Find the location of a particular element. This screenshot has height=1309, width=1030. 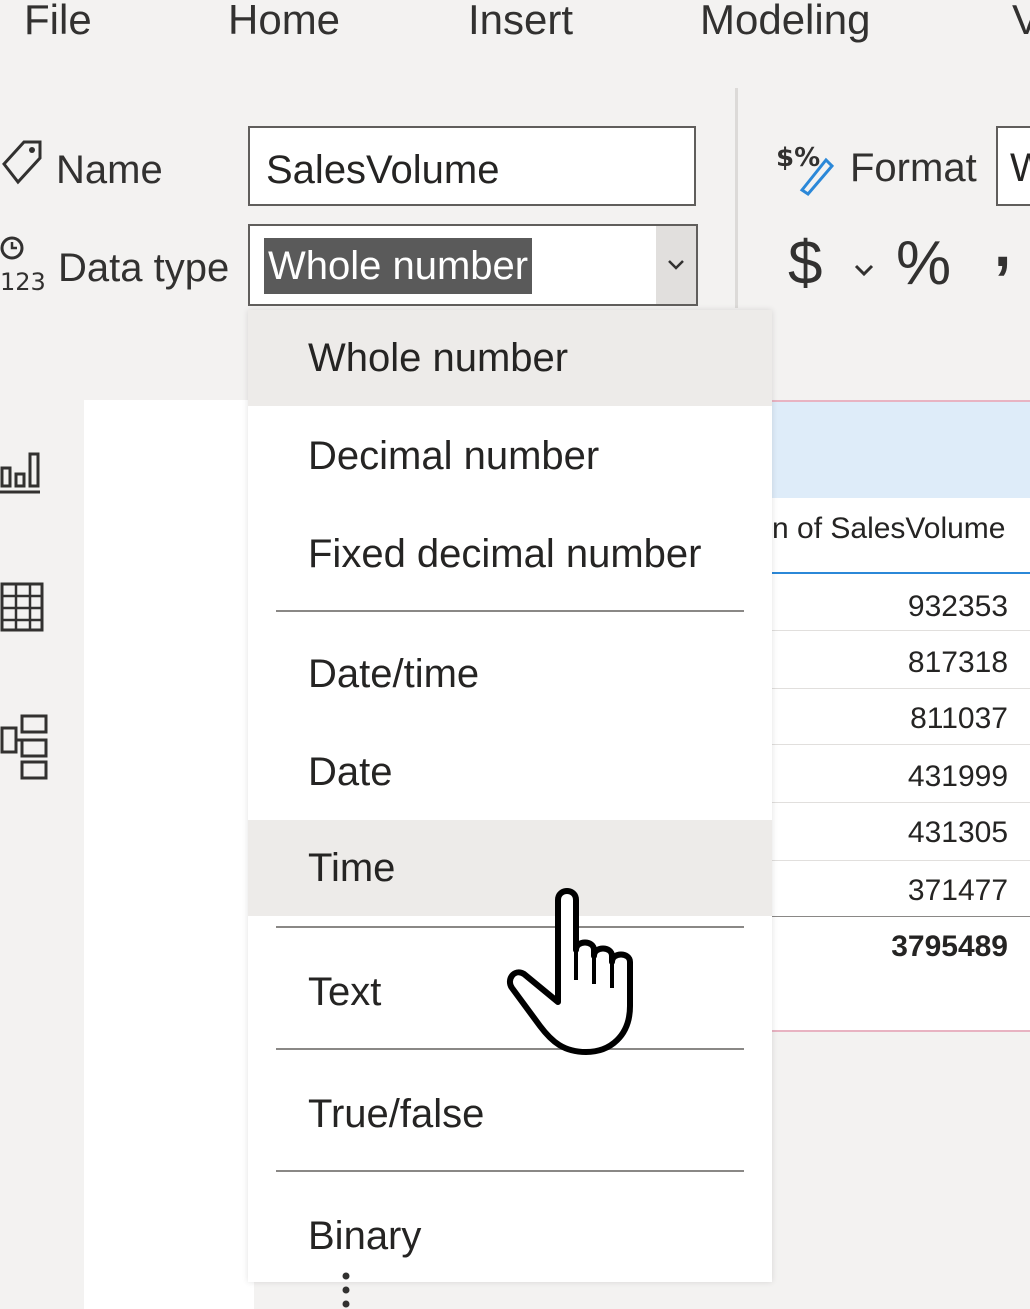

option-label: Time is located at coordinates (352, 868).